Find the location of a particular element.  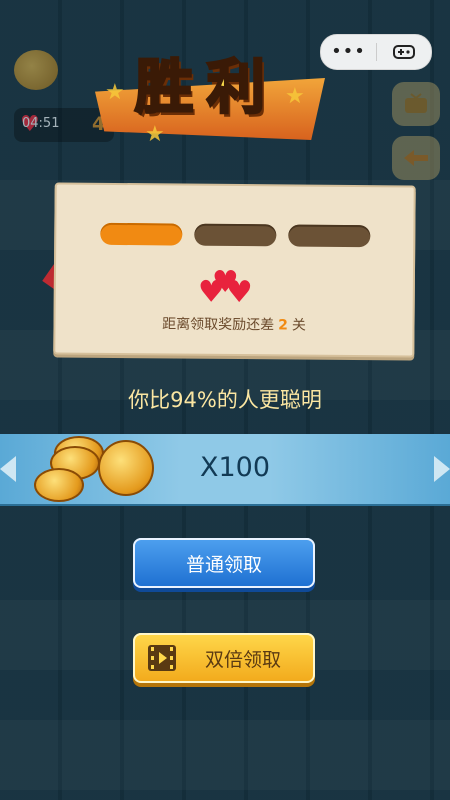

timer-text: 04:51 is located at coordinates (41, 123).